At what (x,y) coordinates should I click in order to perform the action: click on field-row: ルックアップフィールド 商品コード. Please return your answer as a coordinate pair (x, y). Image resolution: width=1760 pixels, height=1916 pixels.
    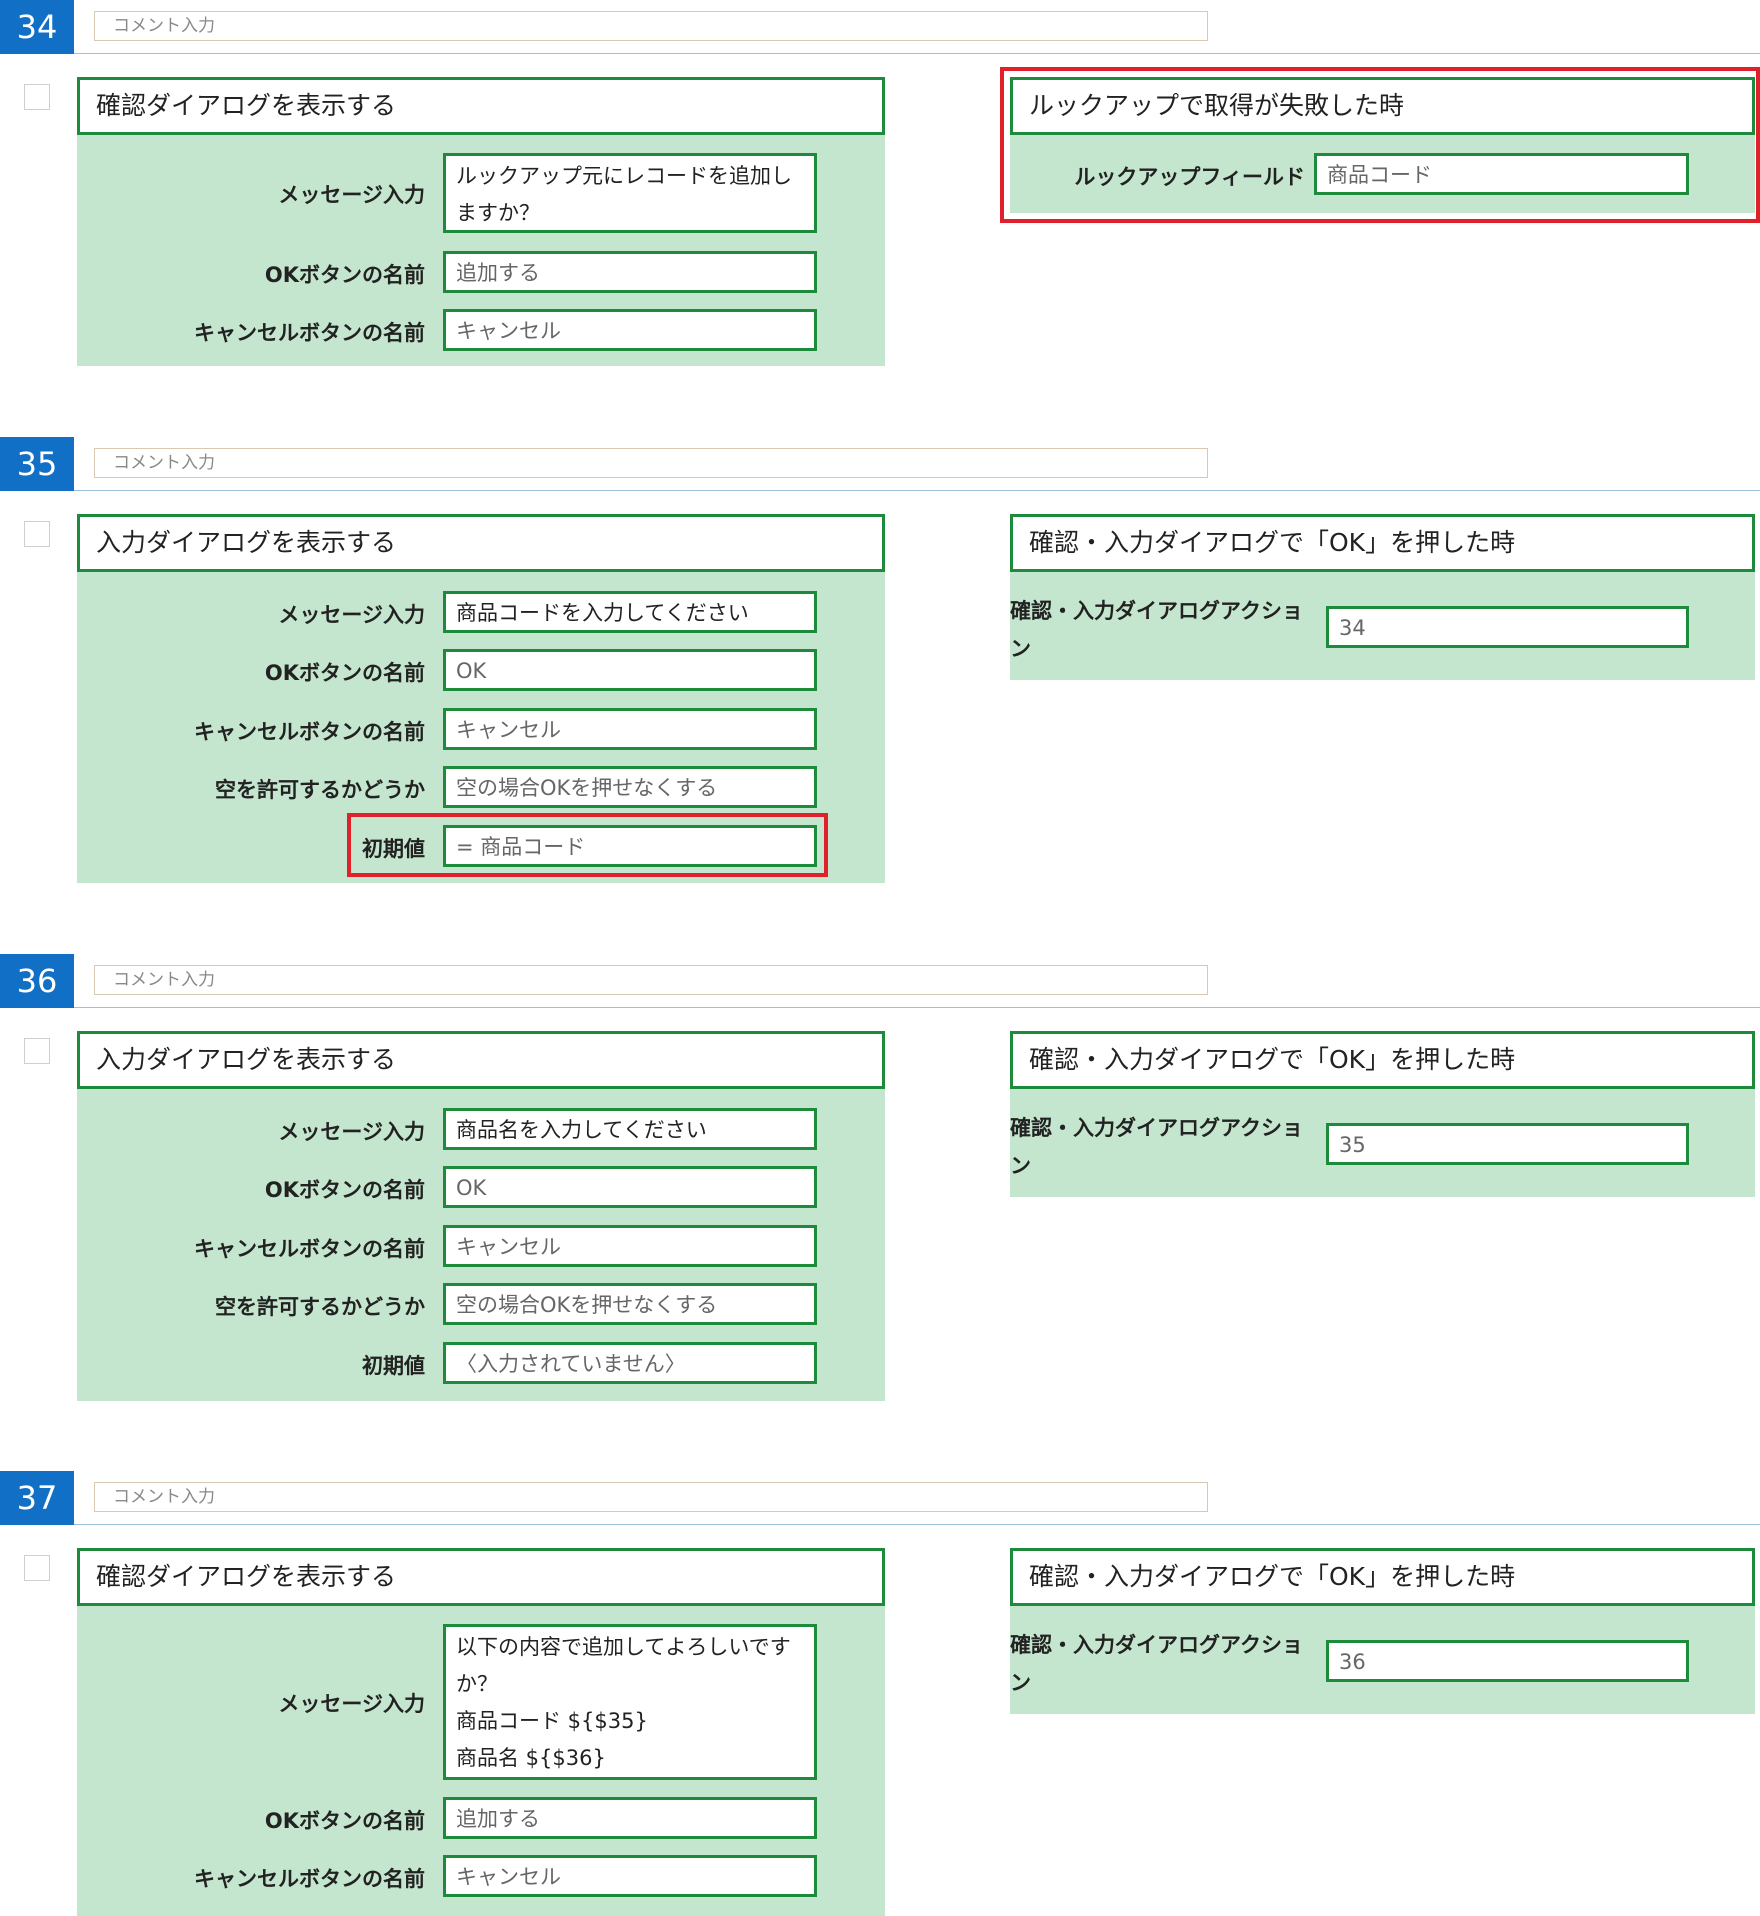
    Looking at the image, I should click on (1382, 174).